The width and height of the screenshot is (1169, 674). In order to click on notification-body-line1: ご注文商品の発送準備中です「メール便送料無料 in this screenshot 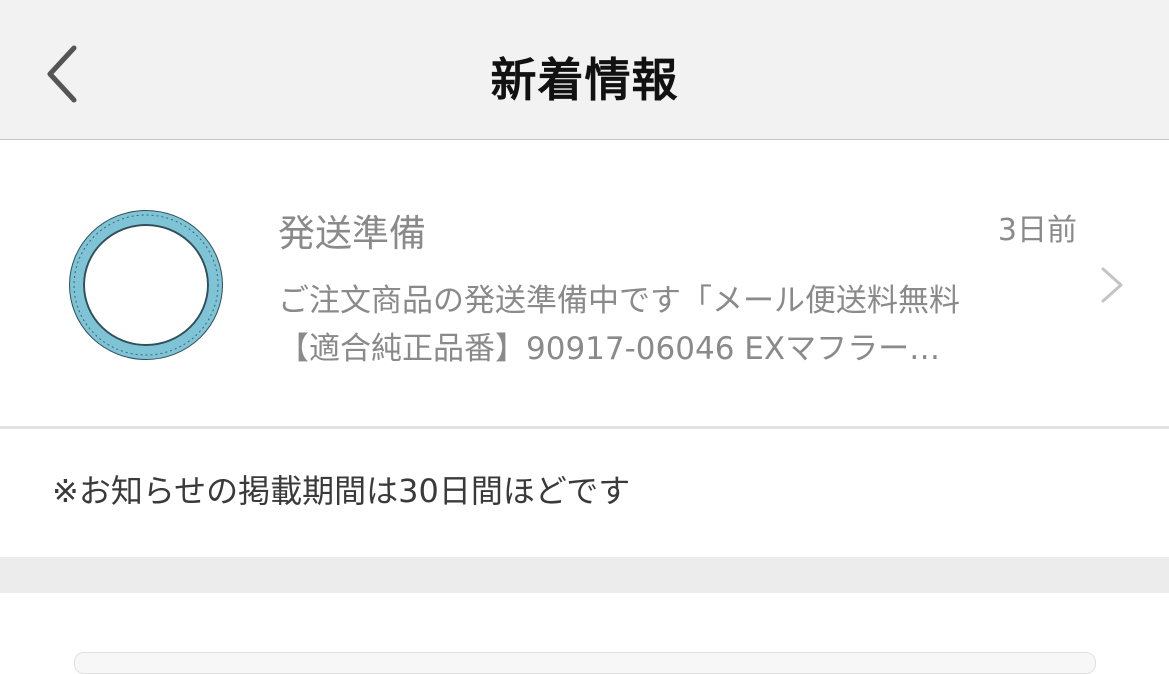, I will do `click(619, 301)`.